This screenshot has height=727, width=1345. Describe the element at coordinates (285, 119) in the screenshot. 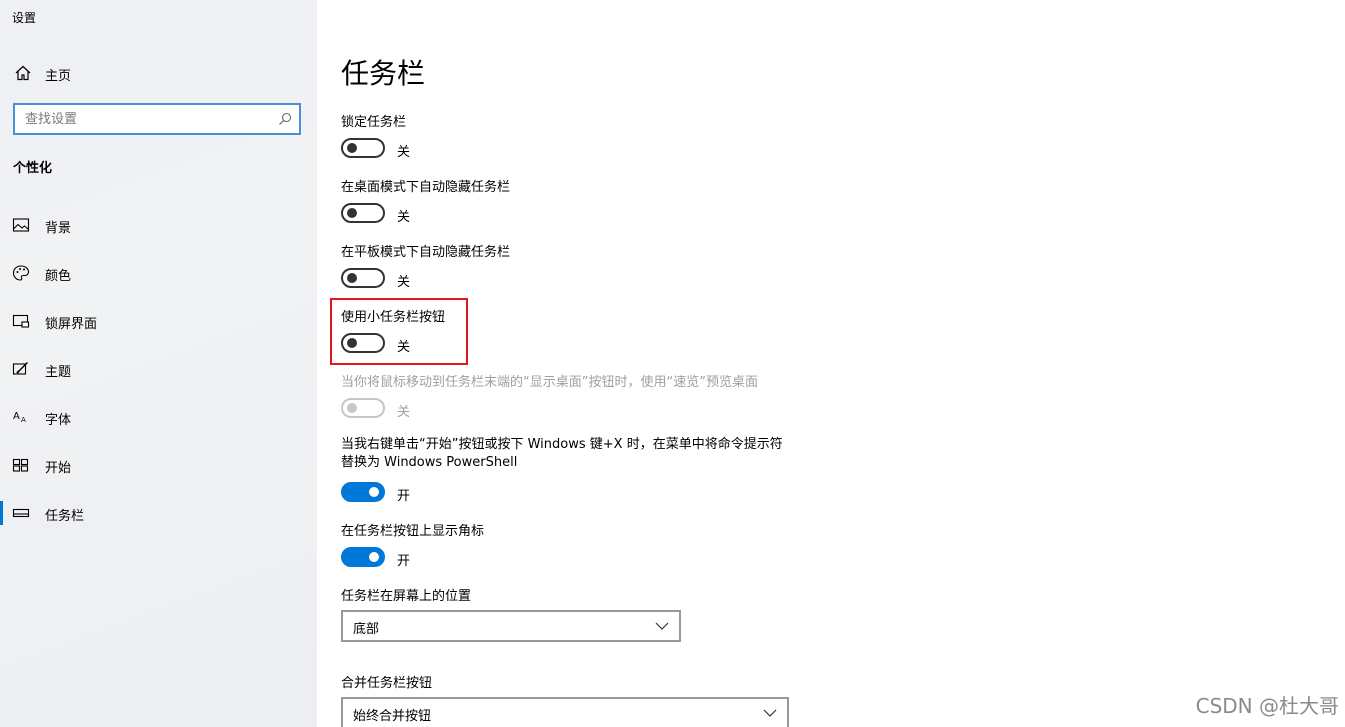

I see `search-icon` at that location.